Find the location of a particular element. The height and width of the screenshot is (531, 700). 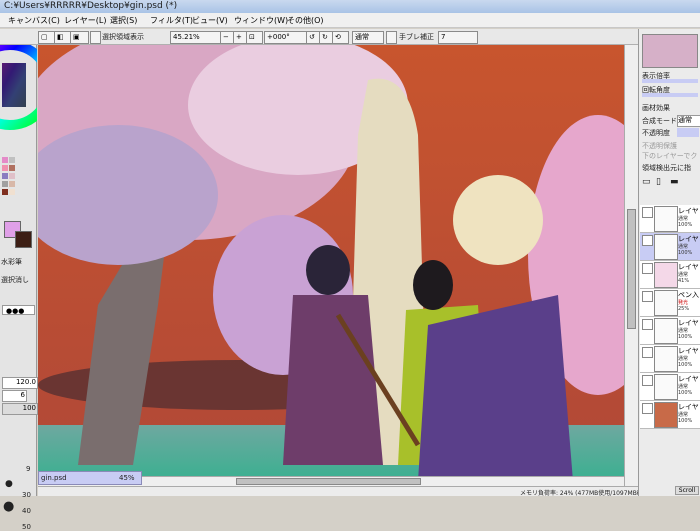

brush-size-50: 50 is located at coordinates (26, 527).